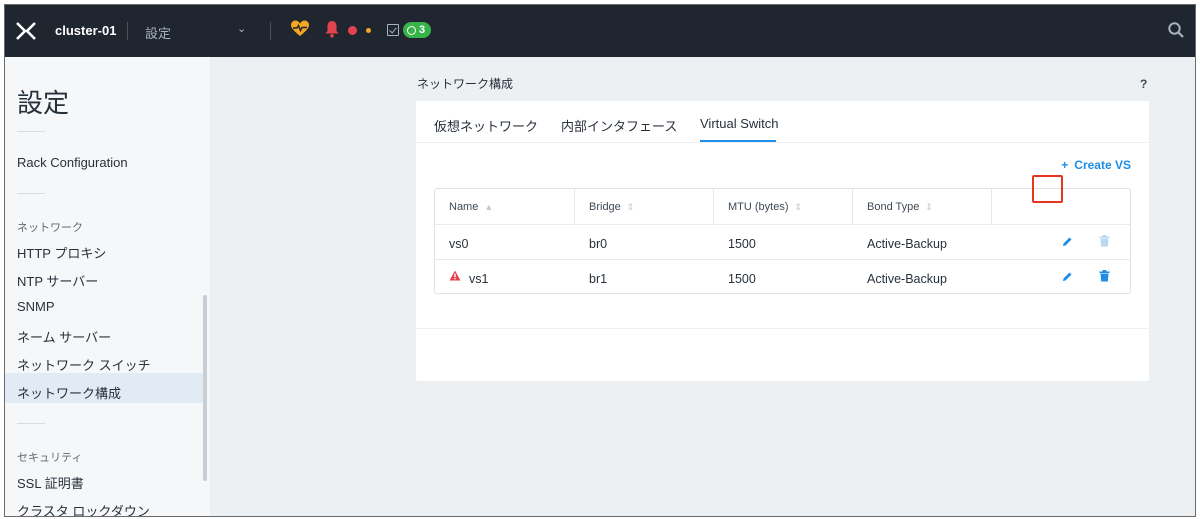 This screenshot has height=519, width=1200. Describe the element at coordinates (1176, 30) in the screenshot. I see `search-icon` at that location.